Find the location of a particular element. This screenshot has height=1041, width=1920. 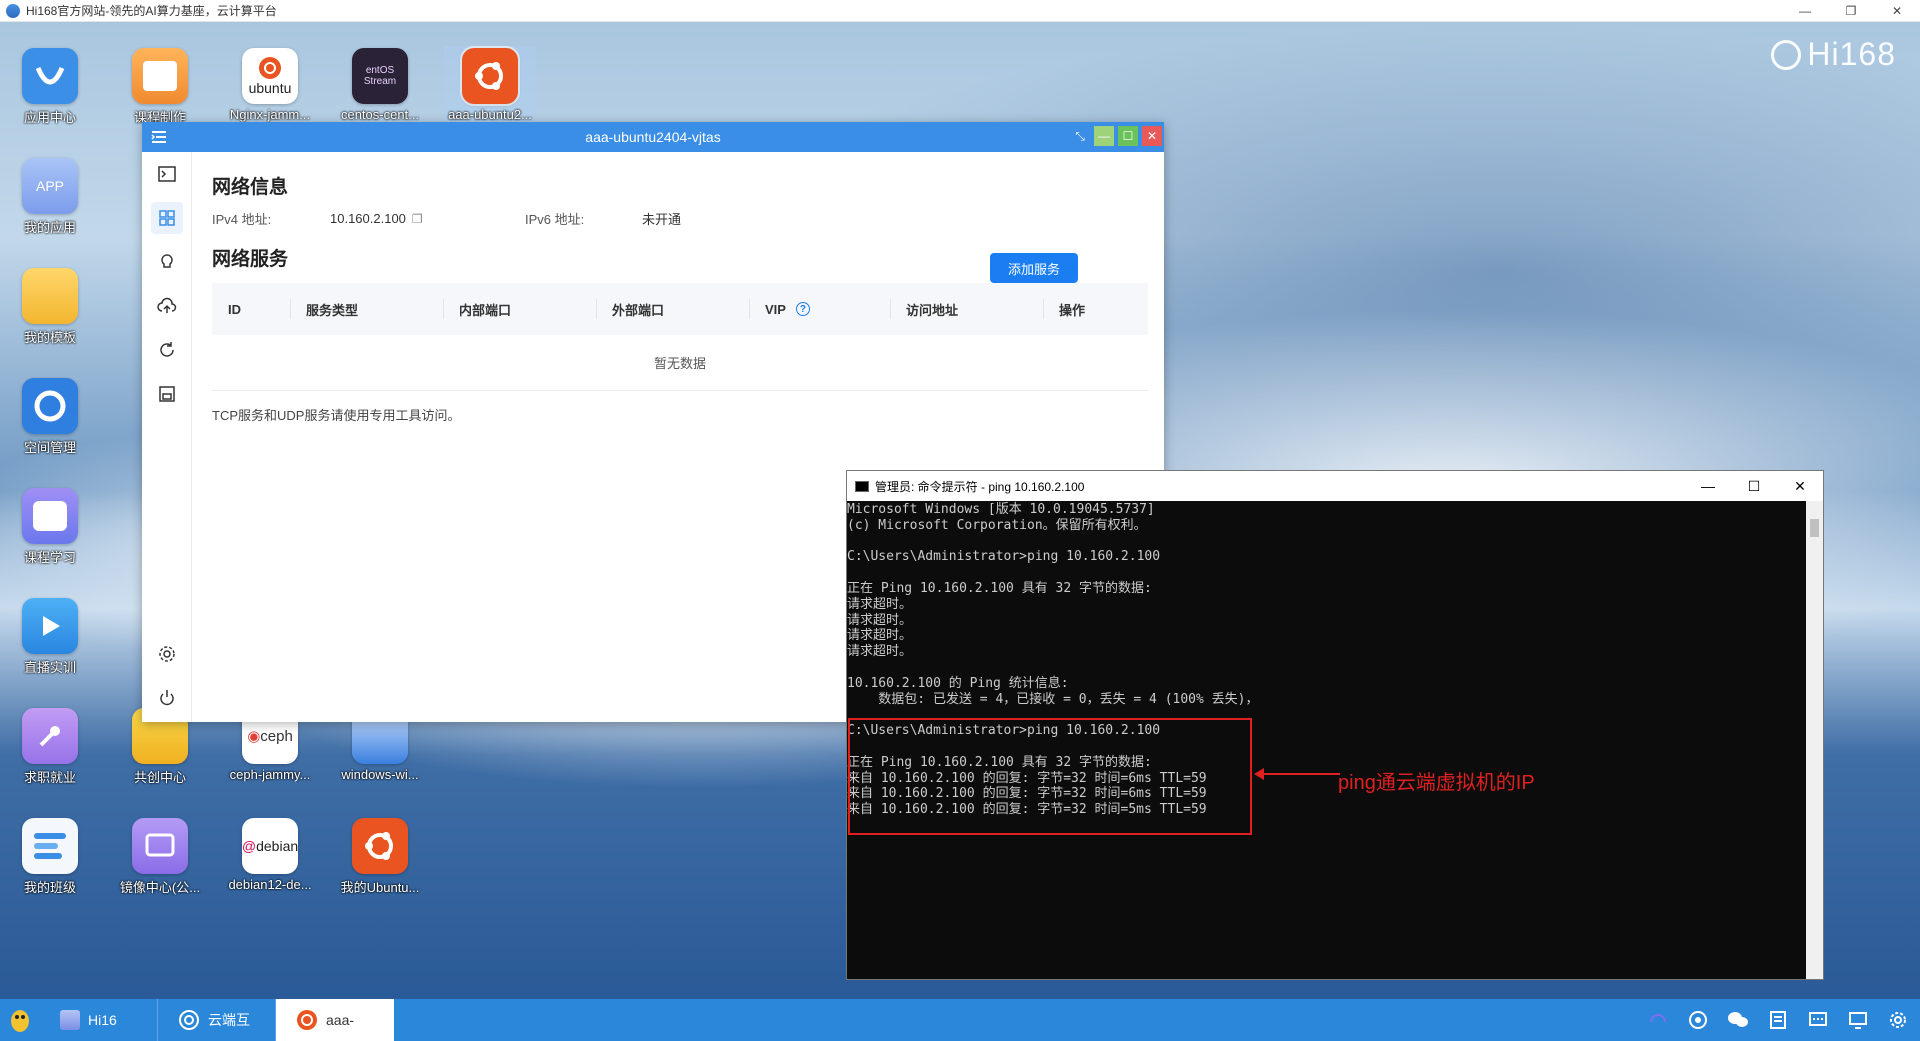

ubuntu-icon: ubuntu is located at coordinates (270, 76).